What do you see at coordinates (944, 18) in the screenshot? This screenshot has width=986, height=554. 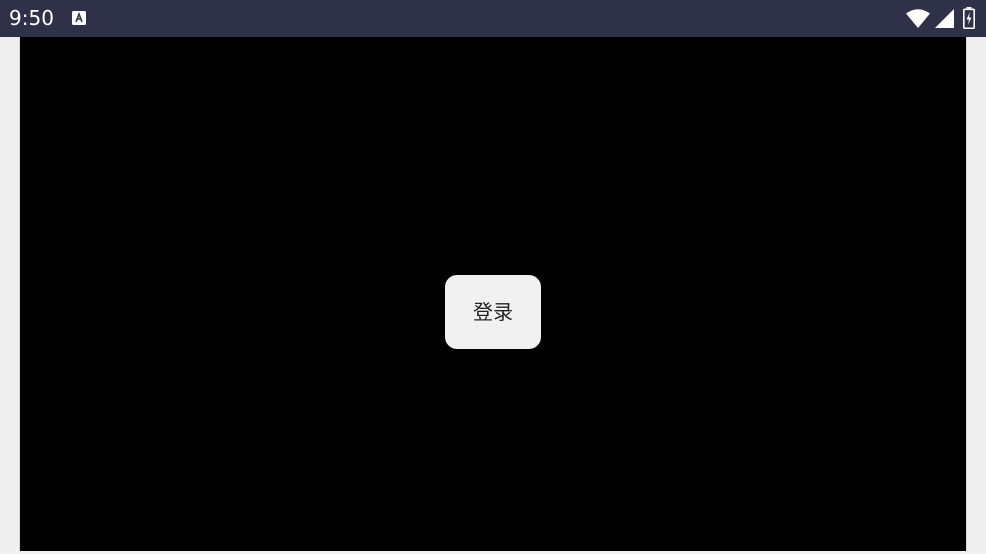 I see `cellular-signal-icon` at bounding box center [944, 18].